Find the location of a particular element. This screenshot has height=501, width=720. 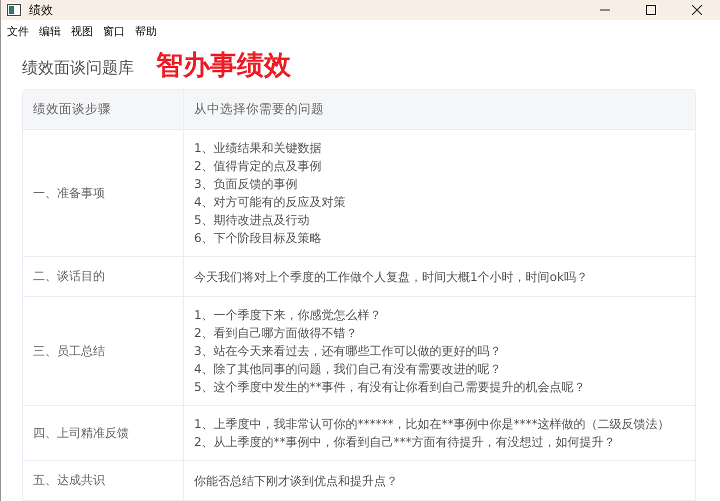

step-cell: 三、员工总结 is located at coordinates (69, 351).